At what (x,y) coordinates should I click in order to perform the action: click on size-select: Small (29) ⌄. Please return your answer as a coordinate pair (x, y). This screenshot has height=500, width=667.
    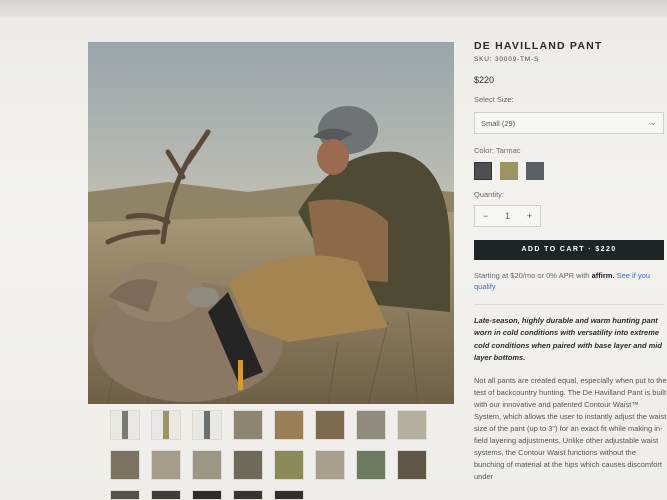
    Looking at the image, I should click on (569, 123).